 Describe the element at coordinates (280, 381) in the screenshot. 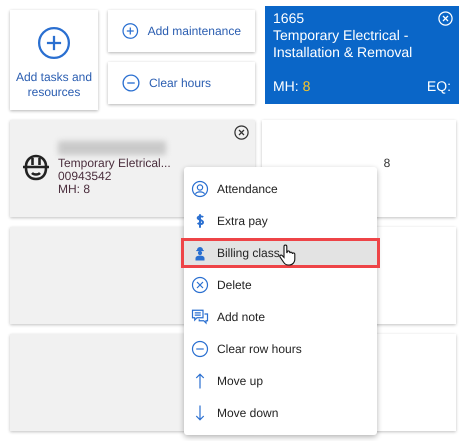

I see `menu-item: Move up` at that location.